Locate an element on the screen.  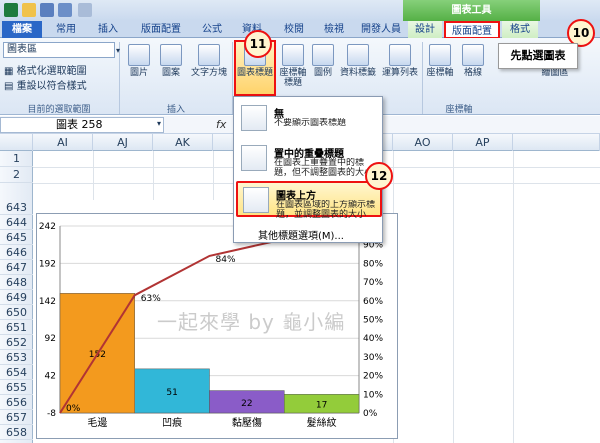
bar-value-label: 17 is located at coordinates (321, 406).